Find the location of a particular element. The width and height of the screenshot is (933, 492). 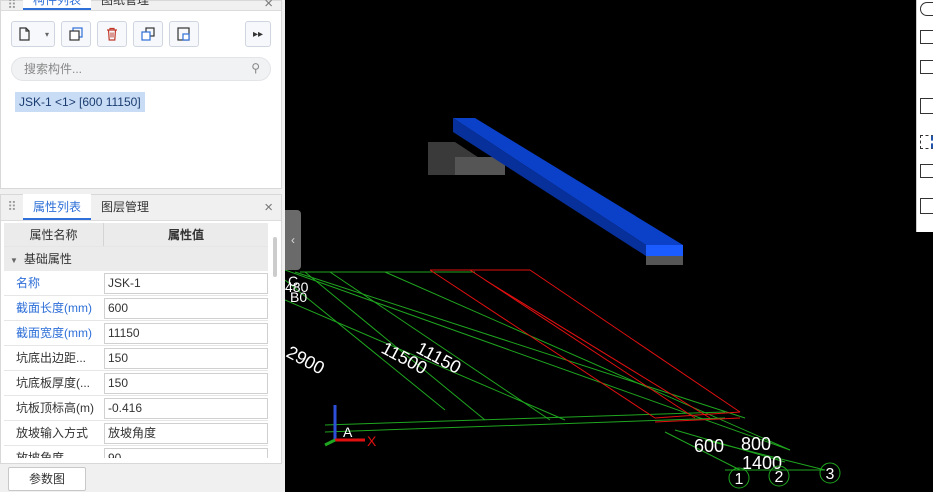

axis-origin-label: A is located at coordinates (348, 432).